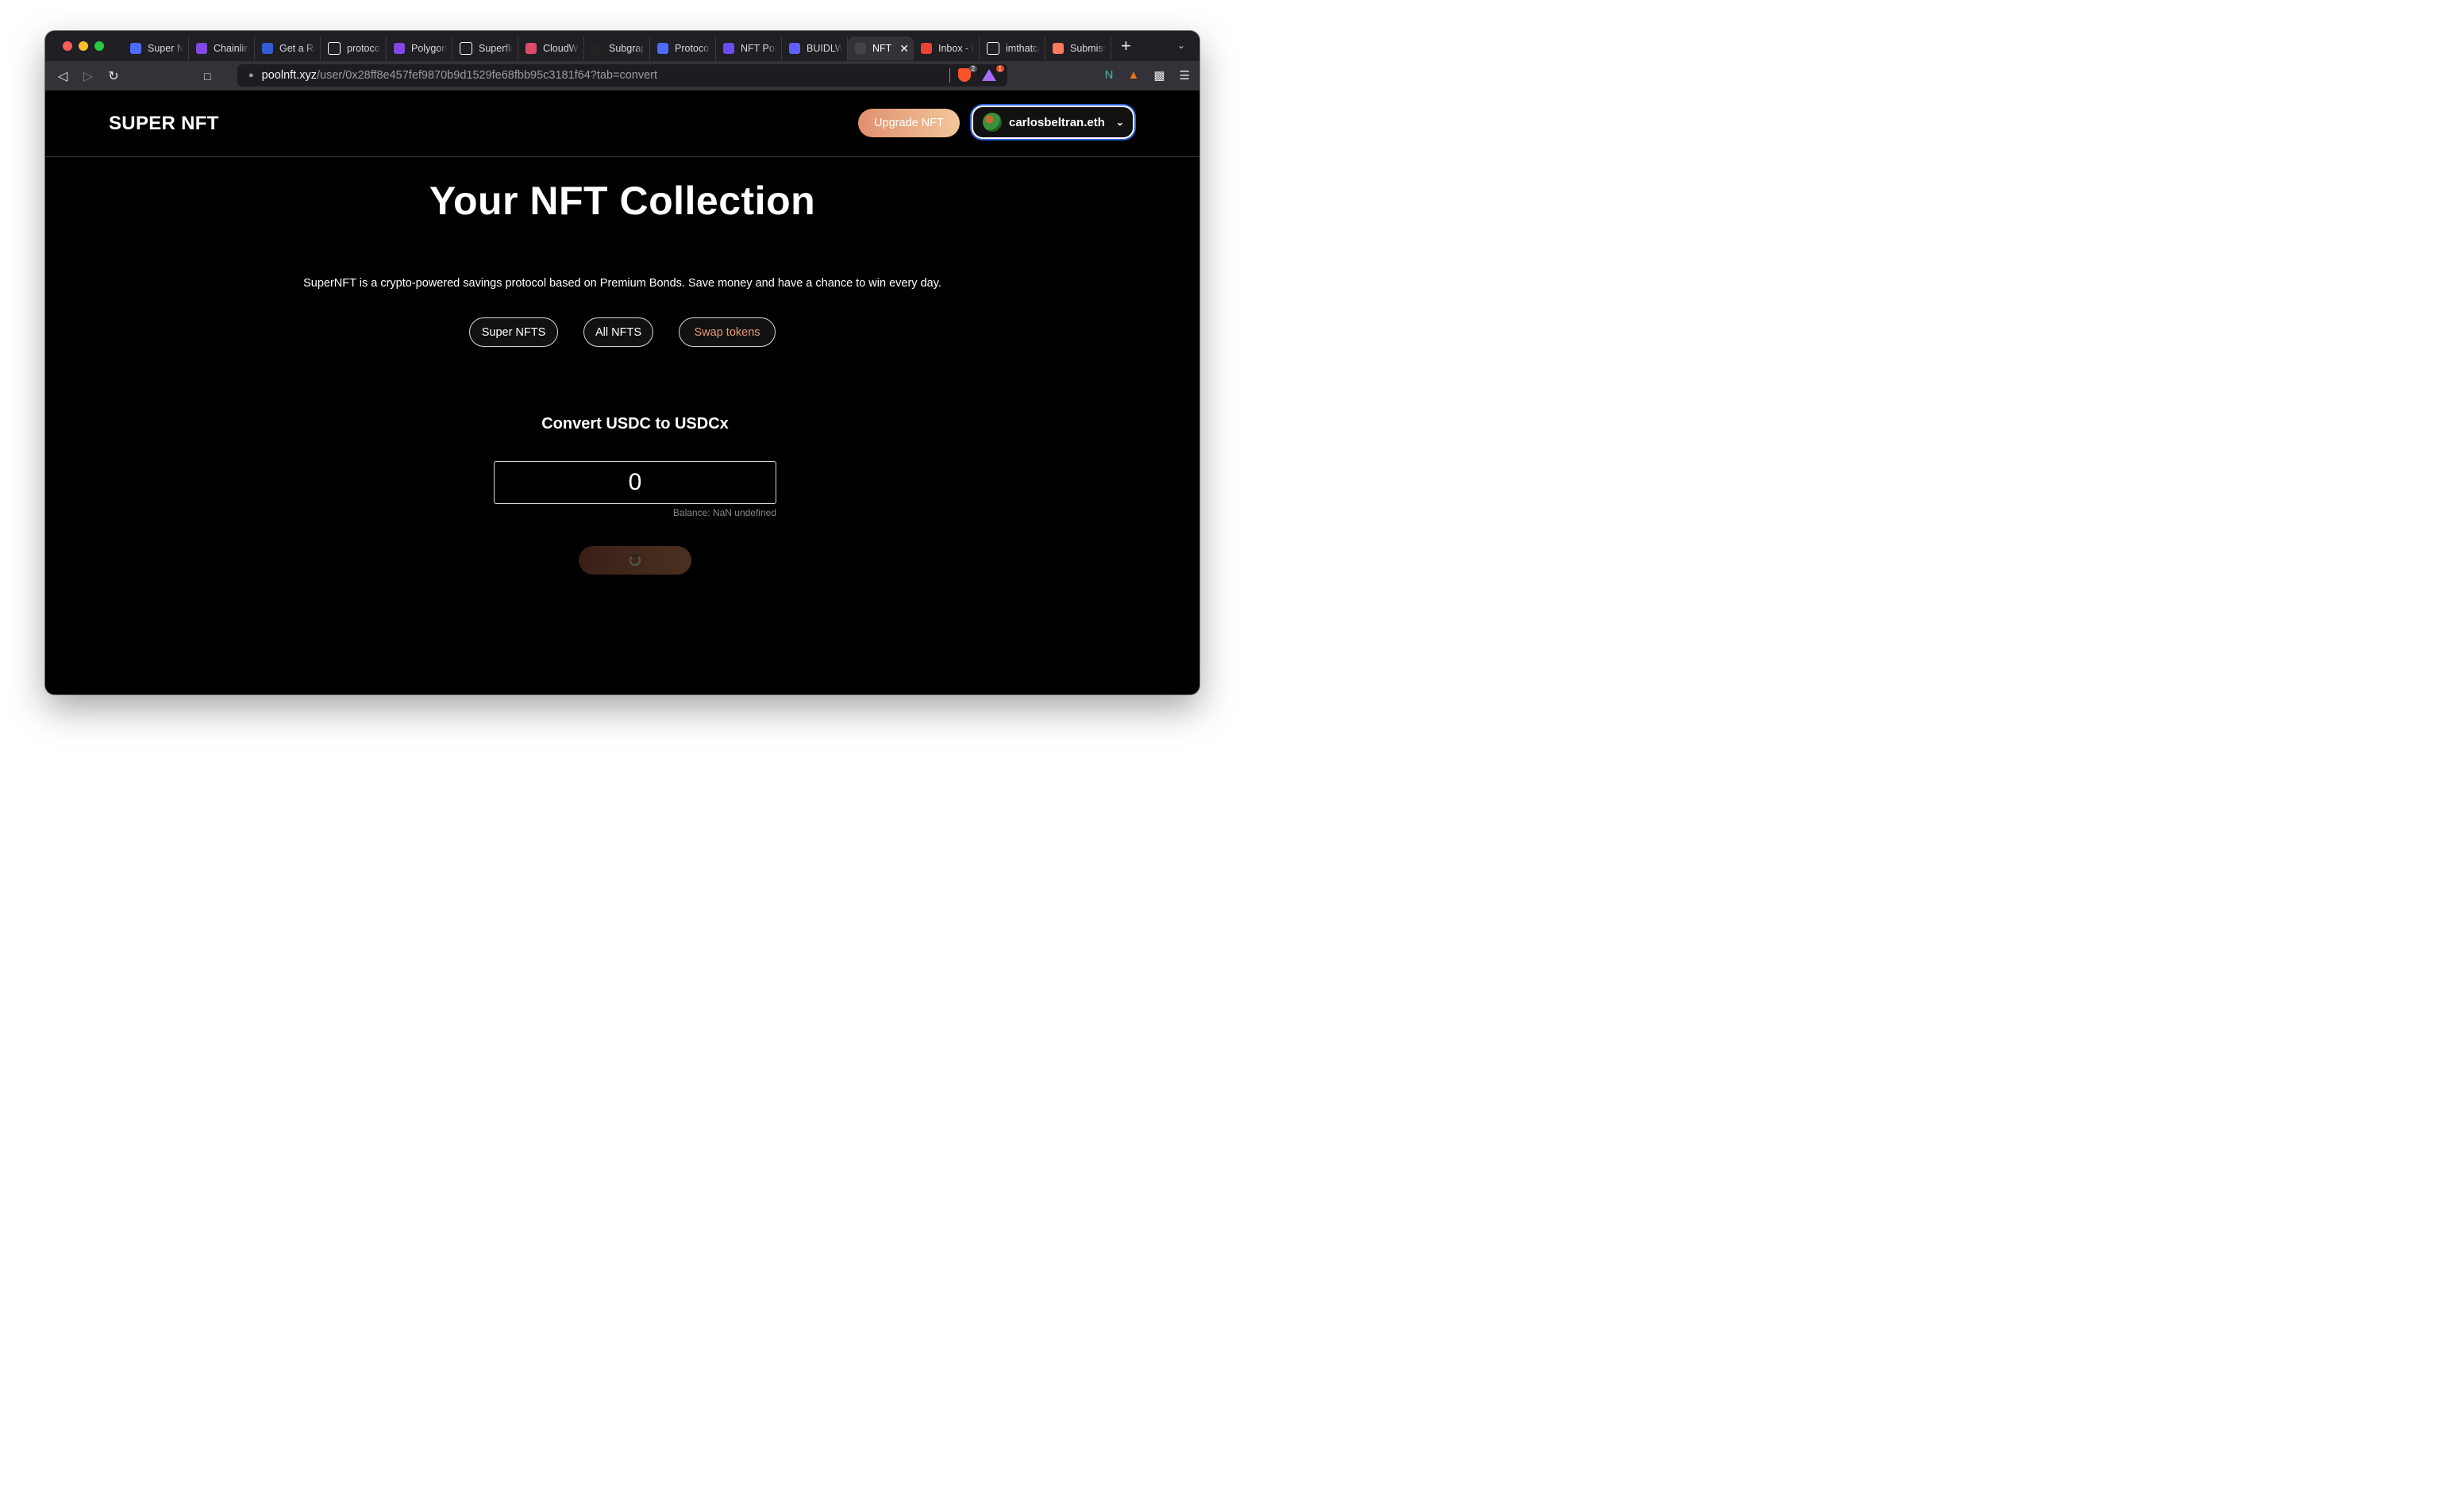  What do you see at coordinates (1023, 48) in the screenshot?
I see `tab-title: imthatca` at bounding box center [1023, 48].